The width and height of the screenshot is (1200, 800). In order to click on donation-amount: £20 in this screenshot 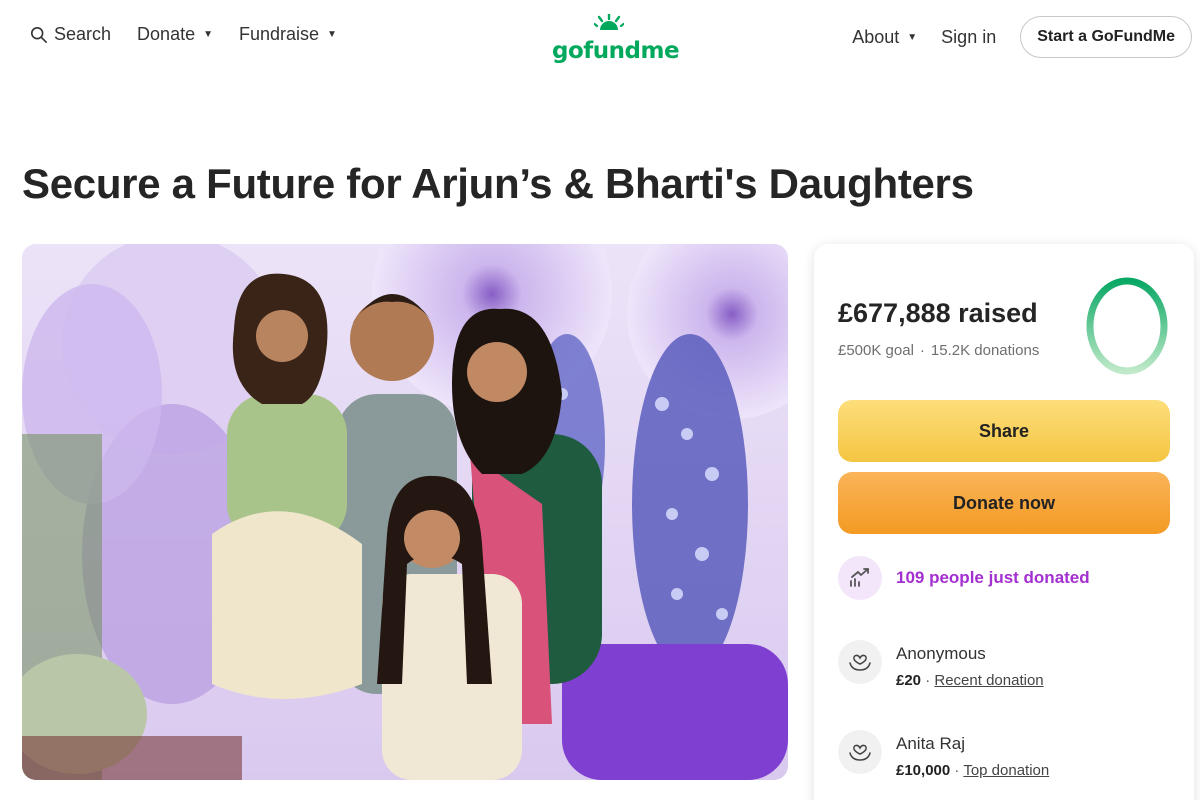, I will do `click(909, 680)`.